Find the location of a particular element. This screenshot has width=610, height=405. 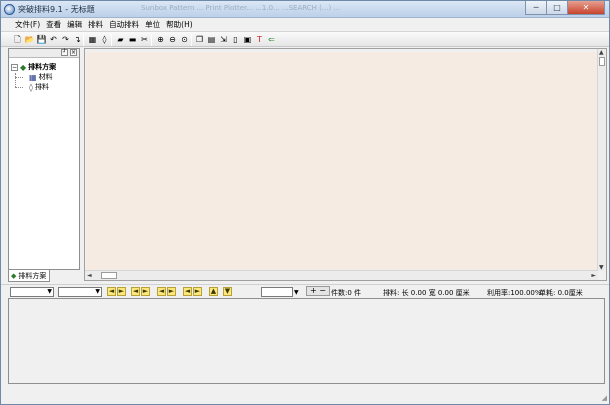

menu-unit: 单位 is located at coordinates (152, 24).